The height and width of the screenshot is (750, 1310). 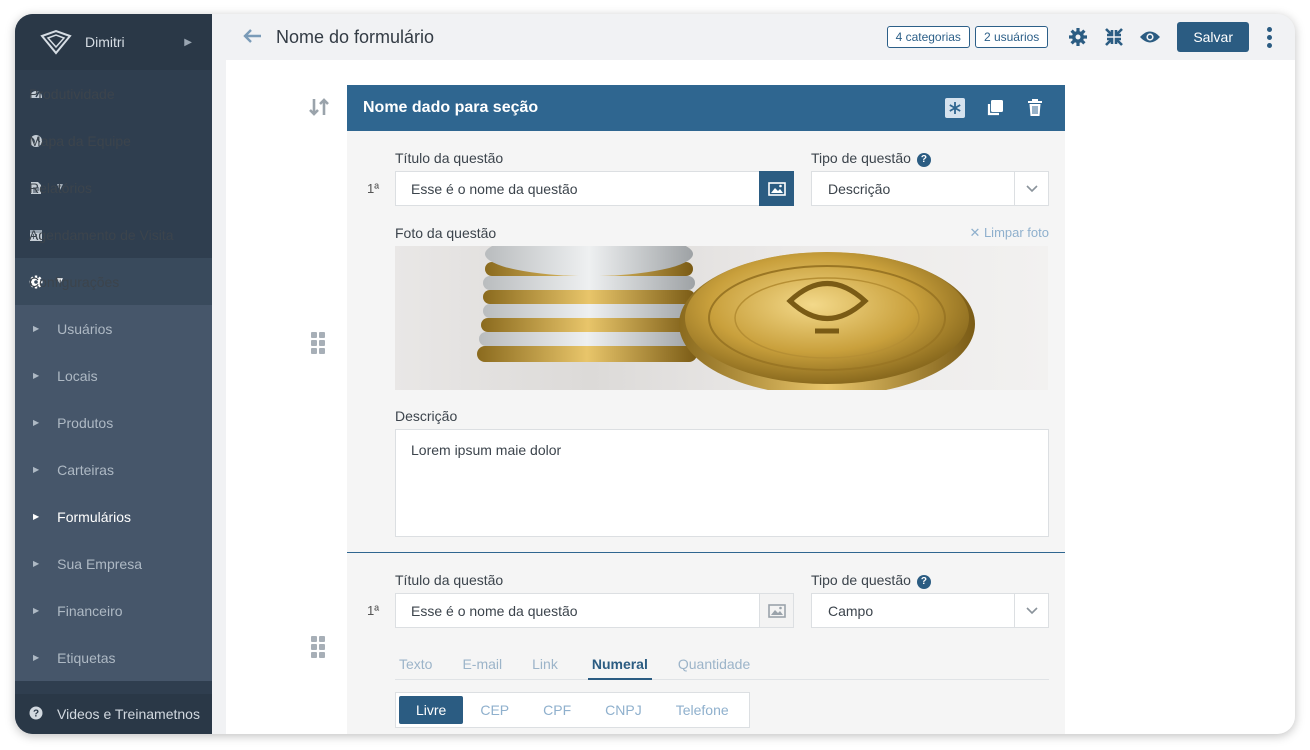 I want to click on sidebar-item-label: Produtividade, so click(x=72, y=93).